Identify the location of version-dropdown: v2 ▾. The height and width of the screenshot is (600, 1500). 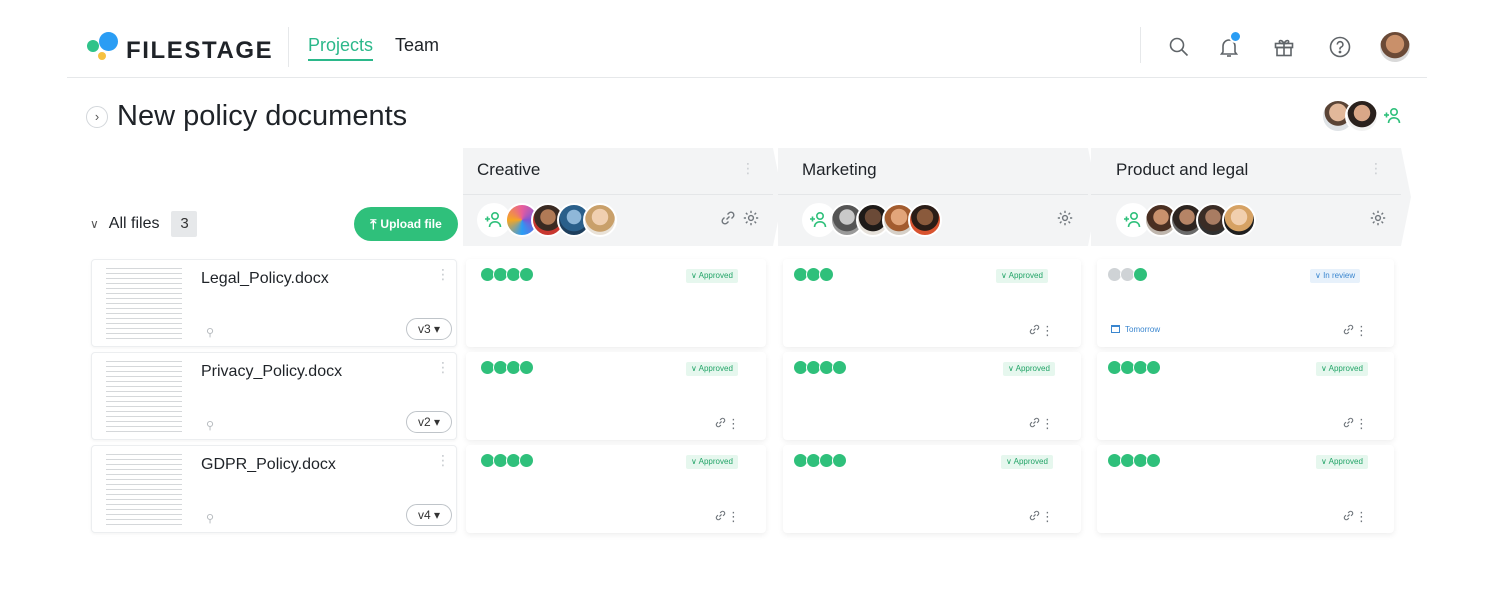
(429, 422).